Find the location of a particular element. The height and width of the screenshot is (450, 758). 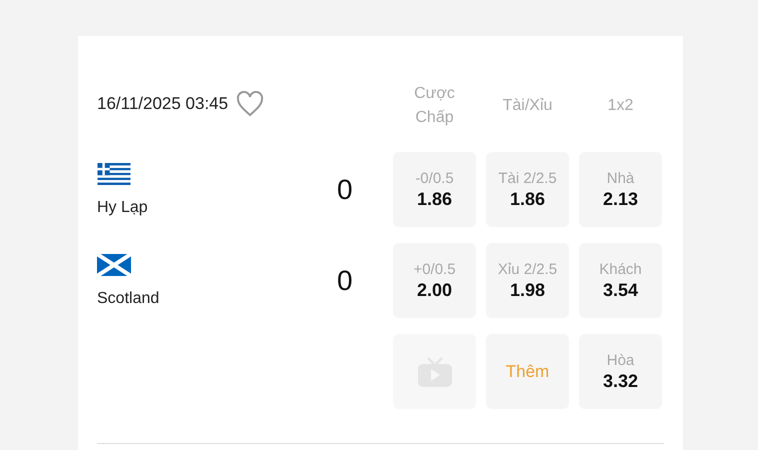

odds-button: +0/0.5 2.00 is located at coordinates (434, 280).